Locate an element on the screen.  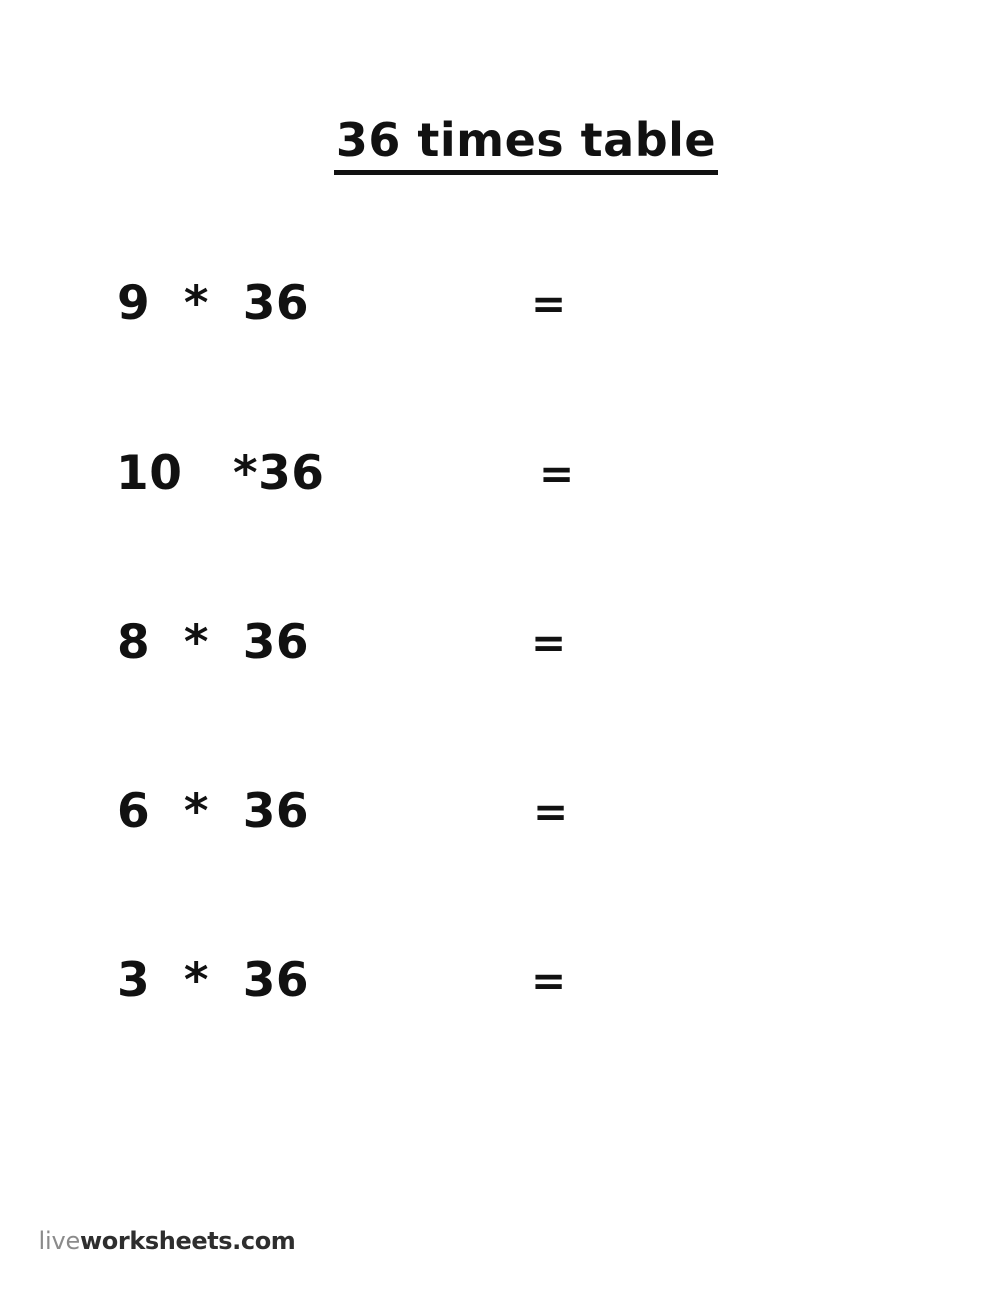
problem-row: 6 * 36 = is located at coordinates (500, 812).